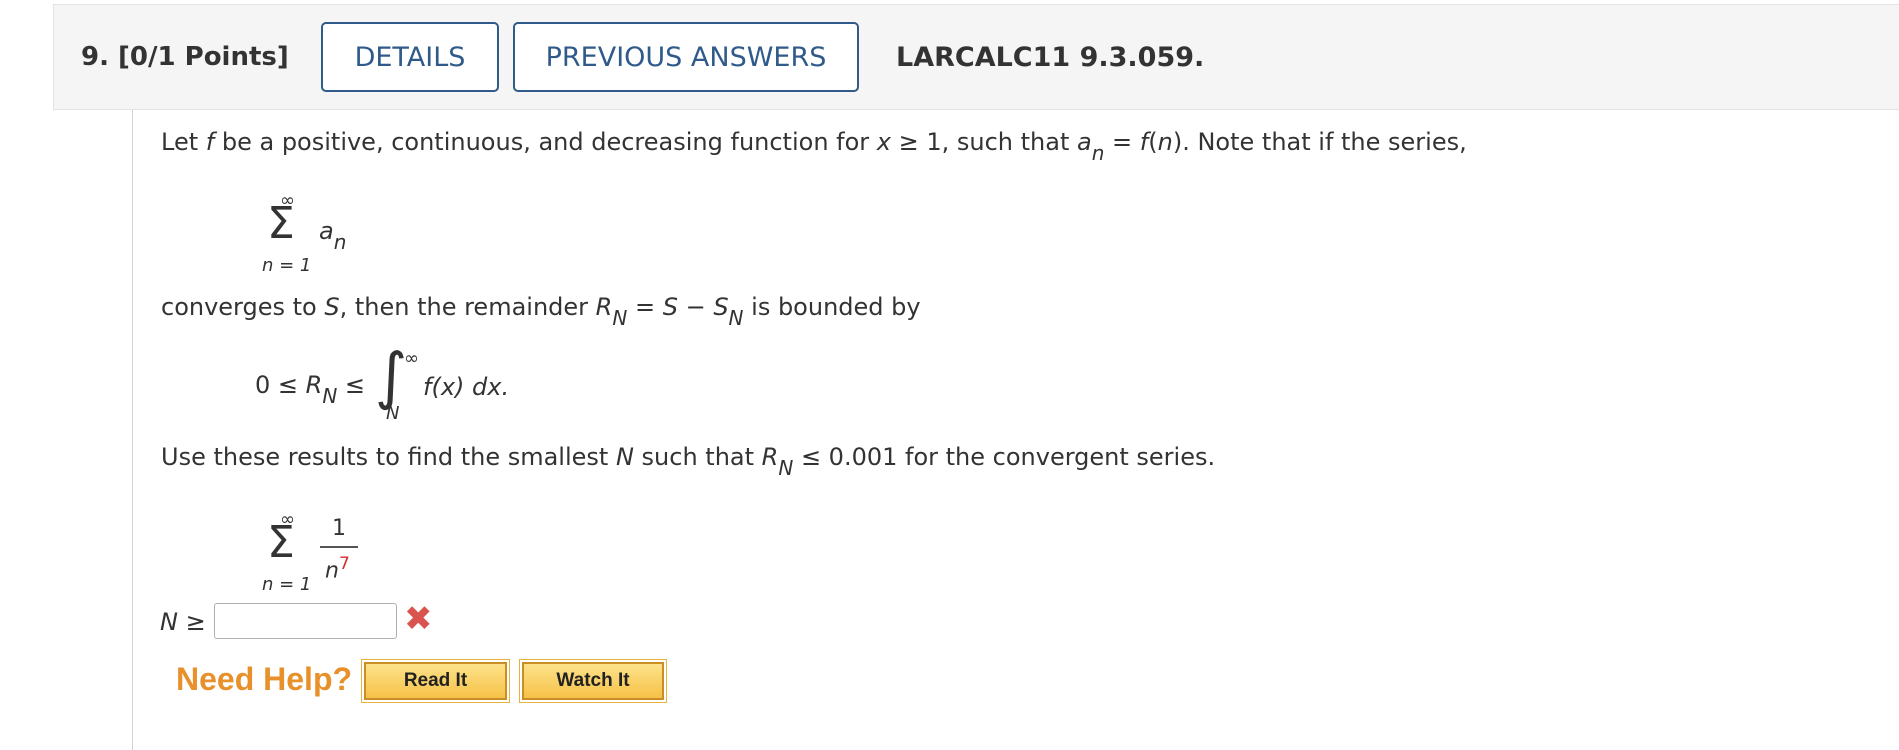 The width and height of the screenshot is (1899, 750). What do you see at coordinates (418, 619) in the screenshot?
I see `x-mark-icon: ✖` at bounding box center [418, 619].